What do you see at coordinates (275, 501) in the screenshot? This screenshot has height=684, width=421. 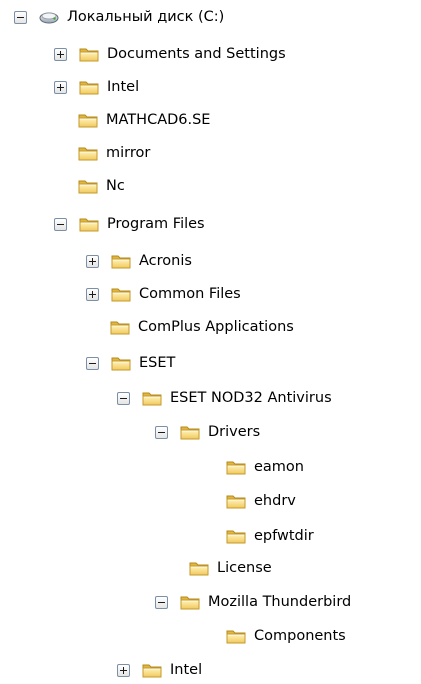 I see `tree-node-label: ehdrv` at bounding box center [275, 501].